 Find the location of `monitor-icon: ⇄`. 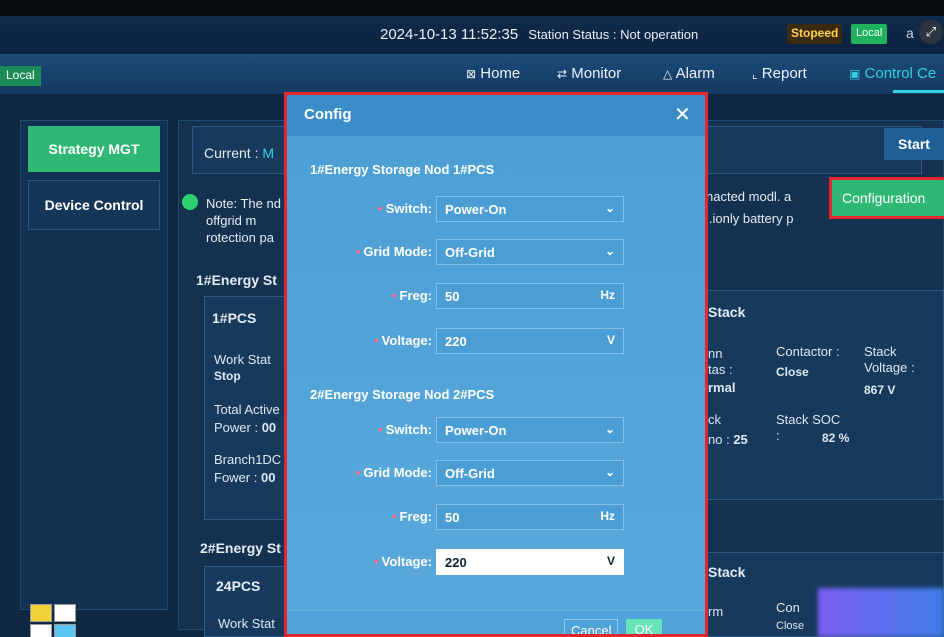

monitor-icon: ⇄ is located at coordinates (562, 74).